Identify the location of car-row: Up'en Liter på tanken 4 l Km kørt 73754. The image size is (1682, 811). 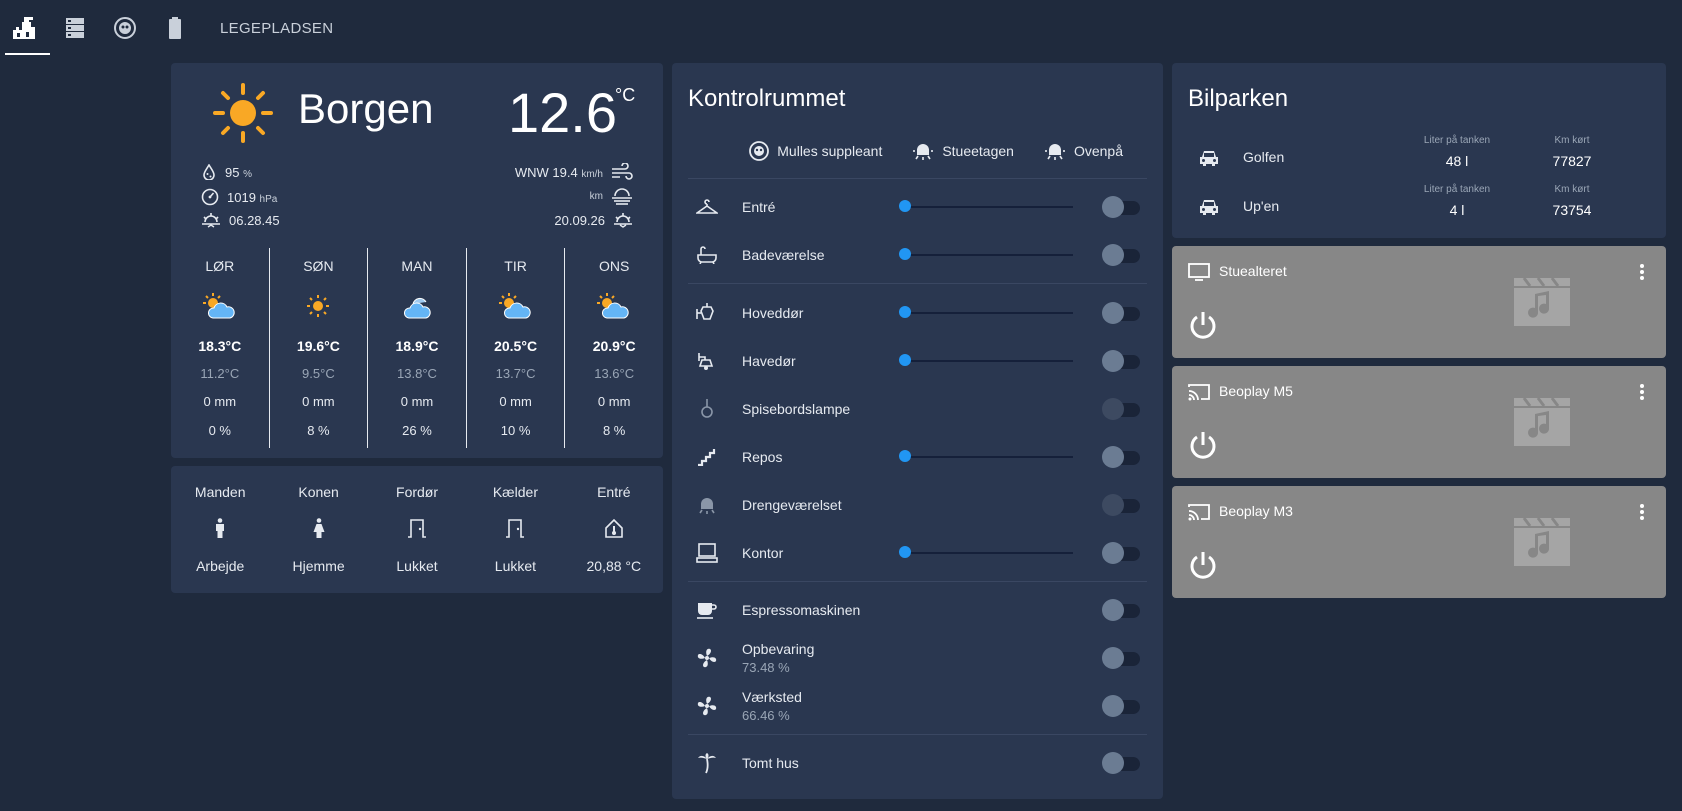
(1419, 208).